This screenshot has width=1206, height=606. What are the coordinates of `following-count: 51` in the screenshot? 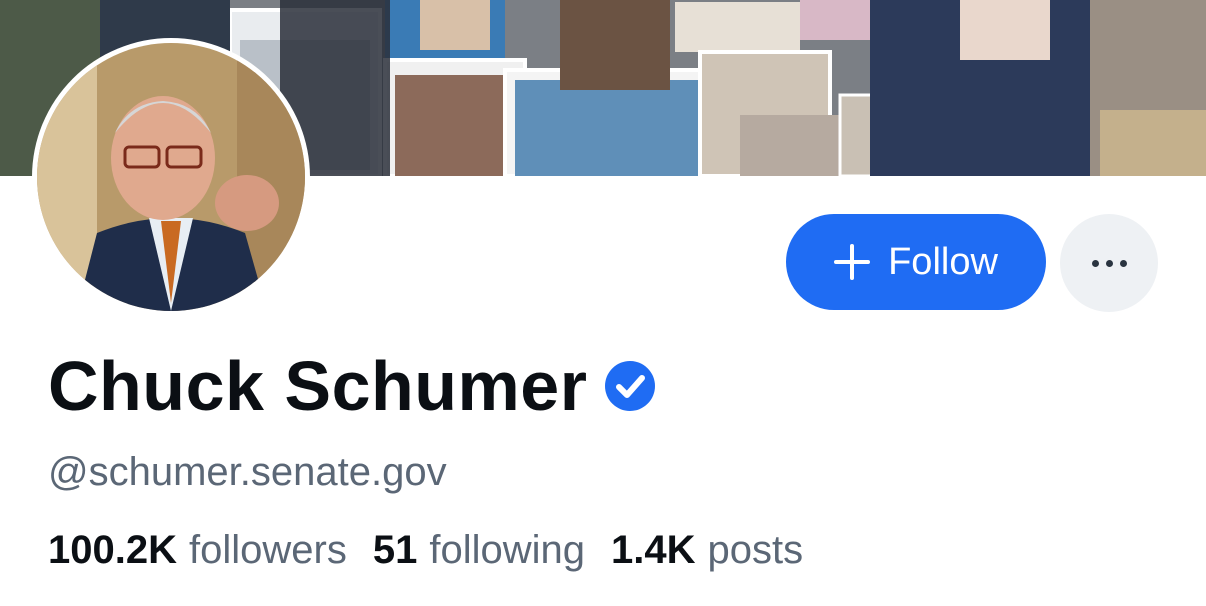 It's located at (395, 550).